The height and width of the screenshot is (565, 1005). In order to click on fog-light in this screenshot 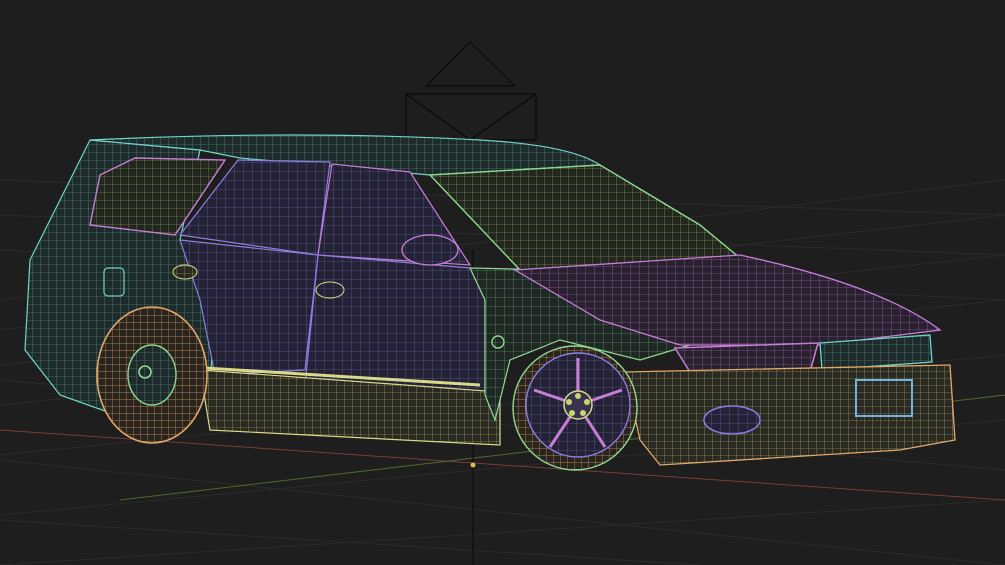, I will do `click(732, 420)`.